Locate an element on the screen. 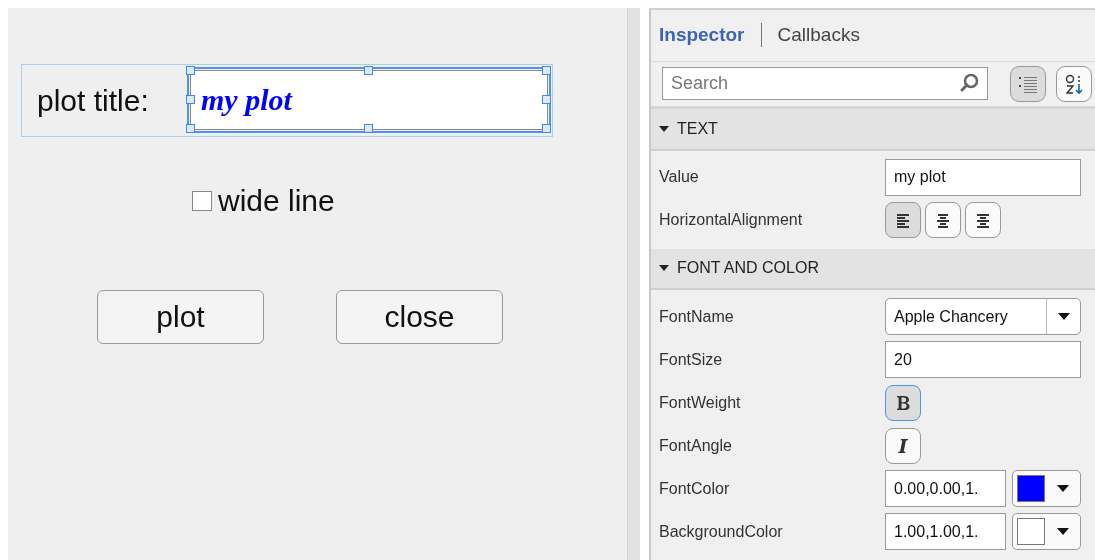 Image resolution: width=1095 pixels, height=560 pixels. text-field: 0.00,0.00,1. is located at coordinates (945, 488).